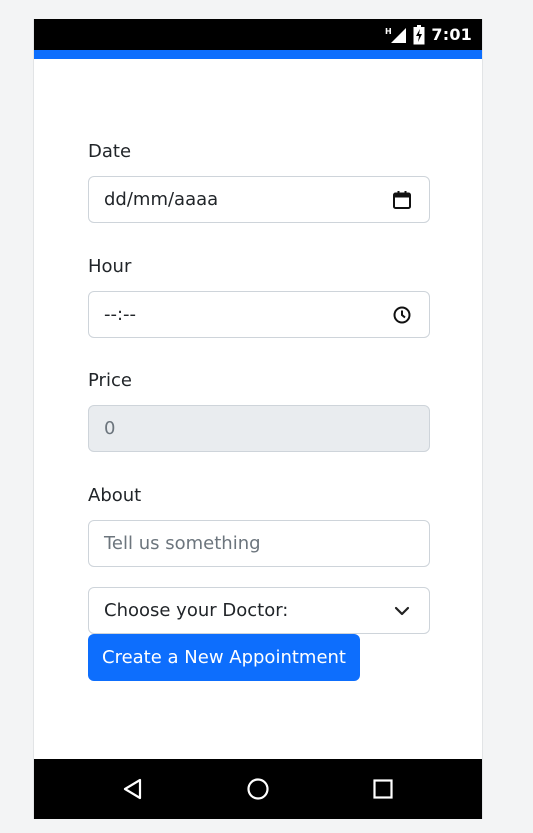 Image resolution: width=533 pixels, height=833 pixels. I want to click on hour-label: Hour, so click(110, 266).